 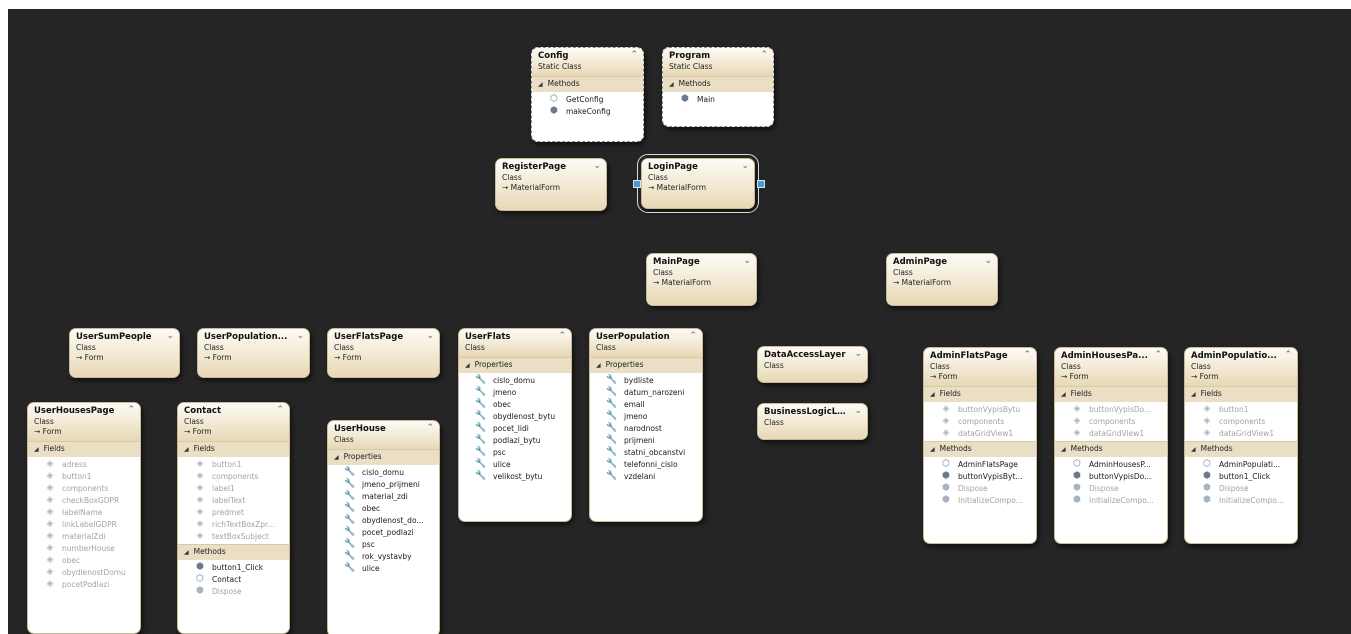 What do you see at coordinates (515, 343) in the screenshot?
I see `class-header: UserFlats Class ⌃` at bounding box center [515, 343].